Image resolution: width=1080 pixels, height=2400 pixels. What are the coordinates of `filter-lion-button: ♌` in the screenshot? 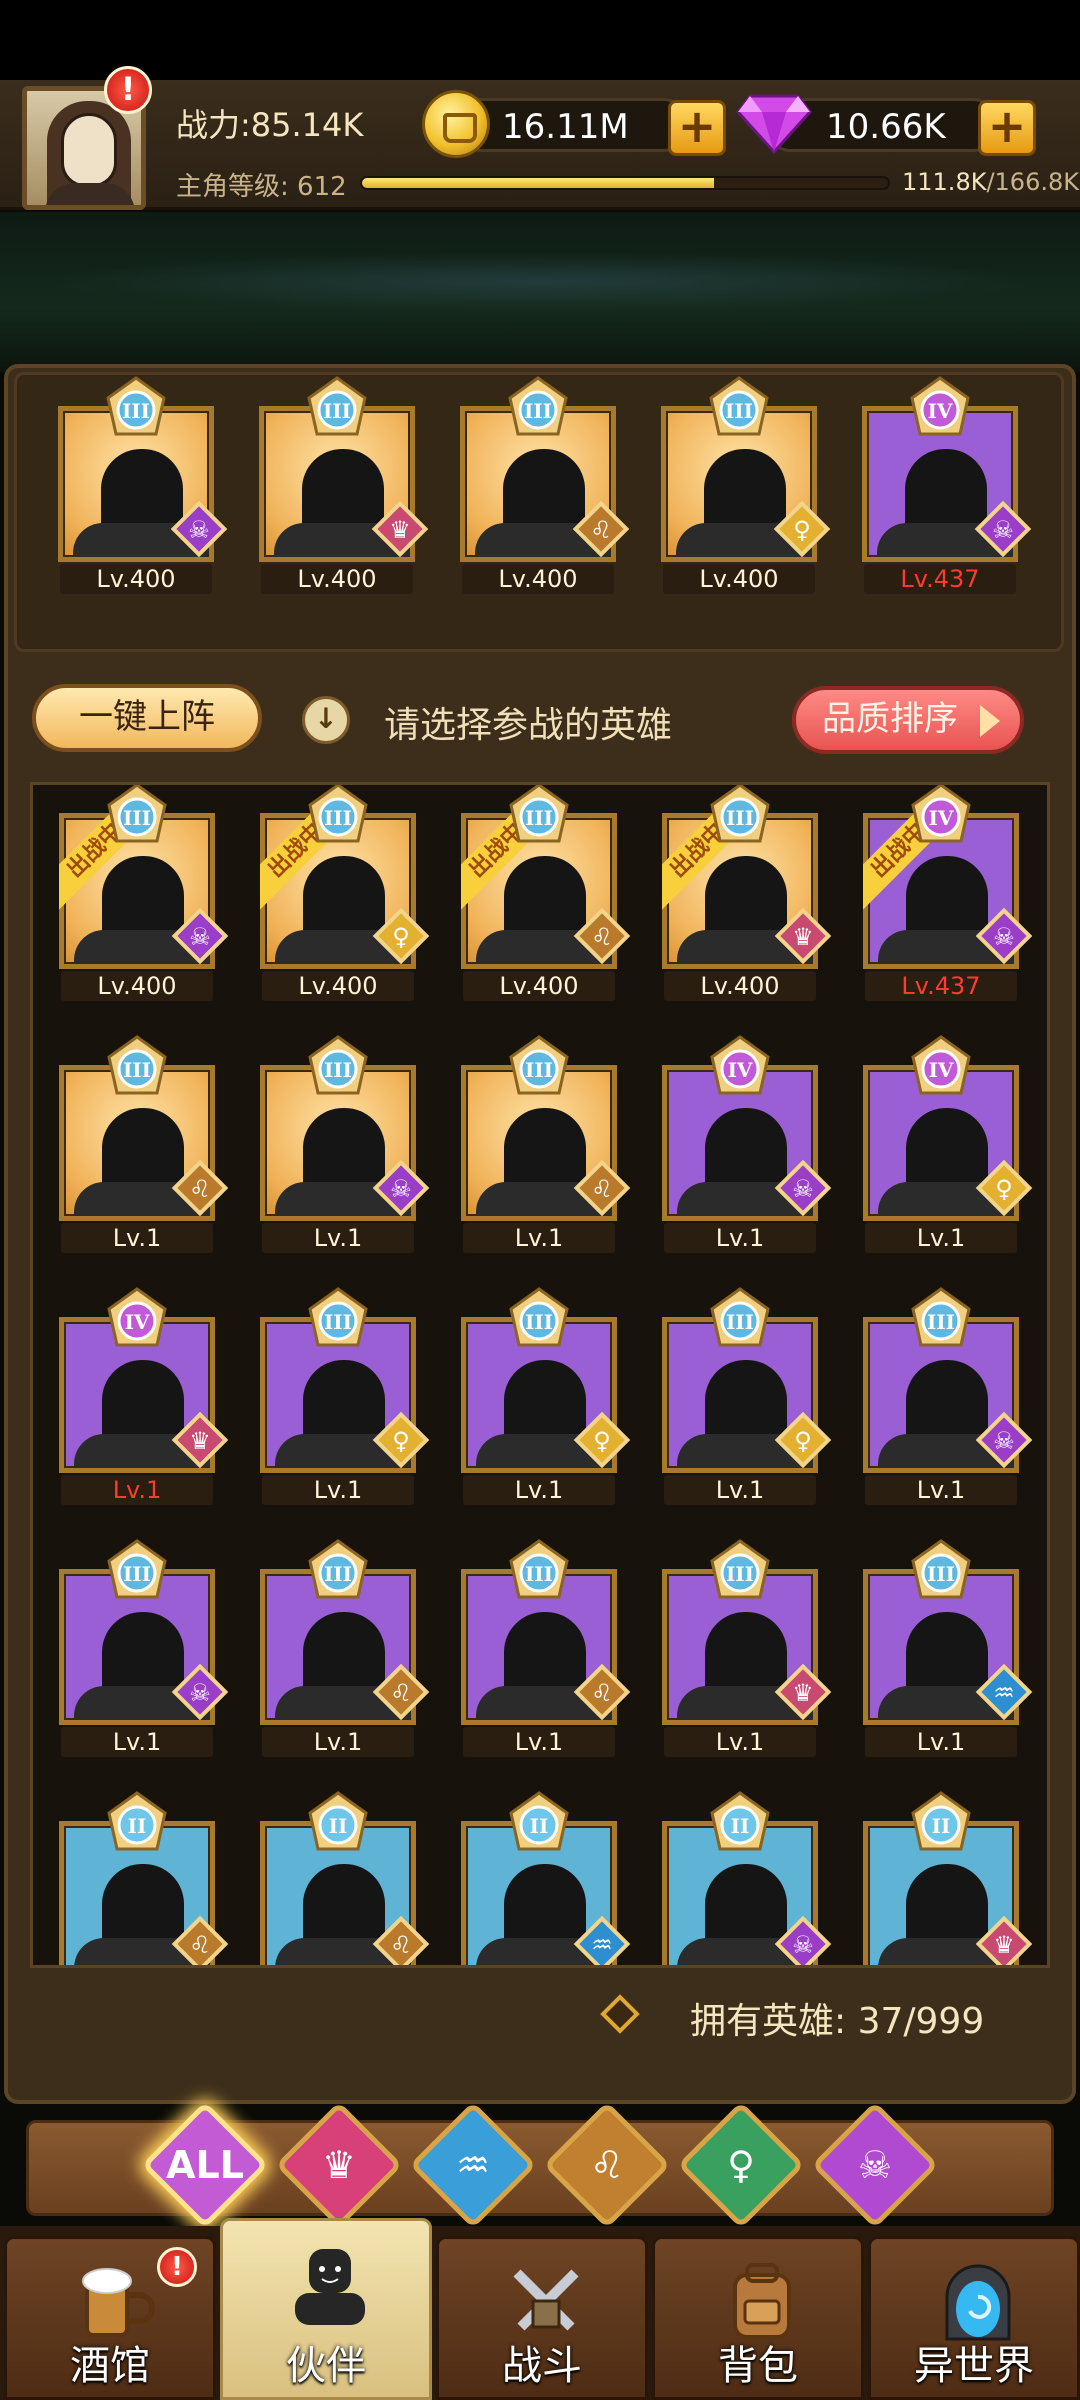 It's located at (607, 2165).